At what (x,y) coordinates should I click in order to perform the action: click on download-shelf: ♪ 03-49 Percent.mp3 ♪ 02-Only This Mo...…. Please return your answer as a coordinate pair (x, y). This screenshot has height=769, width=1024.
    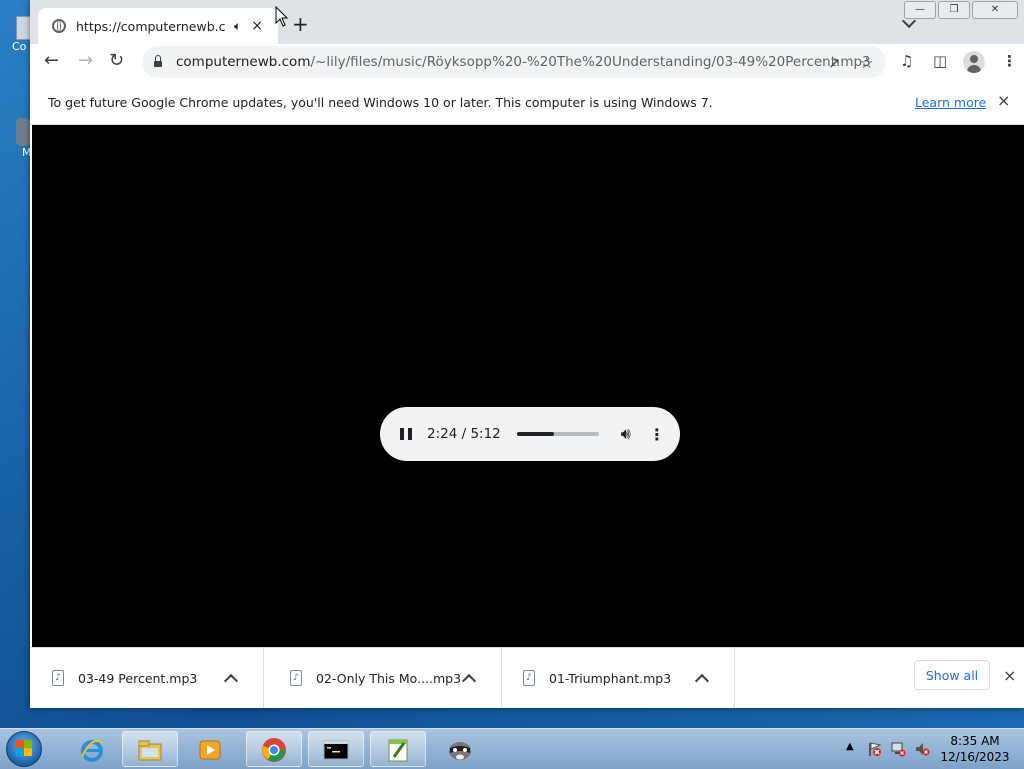
    Looking at the image, I should click on (527, 677).